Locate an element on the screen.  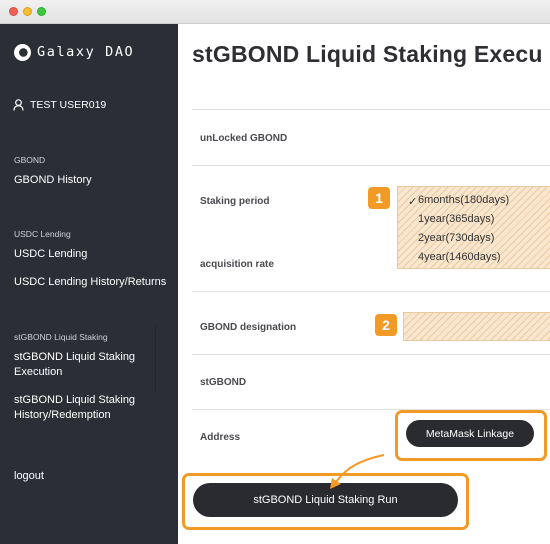
option-6-months: 6months(180days) is located at coordinates (463, 200).